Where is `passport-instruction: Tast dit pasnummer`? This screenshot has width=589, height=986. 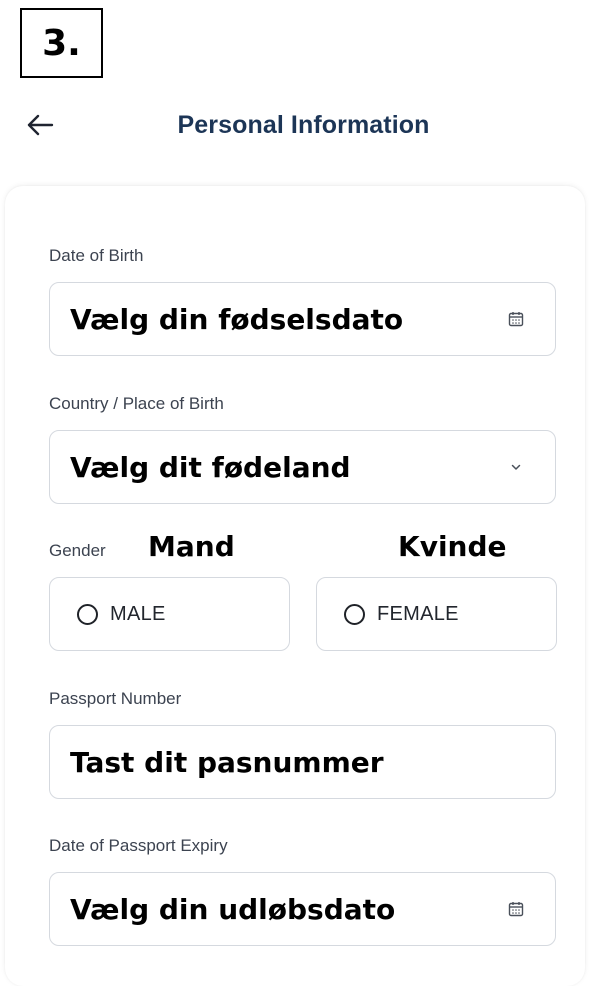
passport-instruction: Tast dit pasnummer is located at coordinates (227, 762).